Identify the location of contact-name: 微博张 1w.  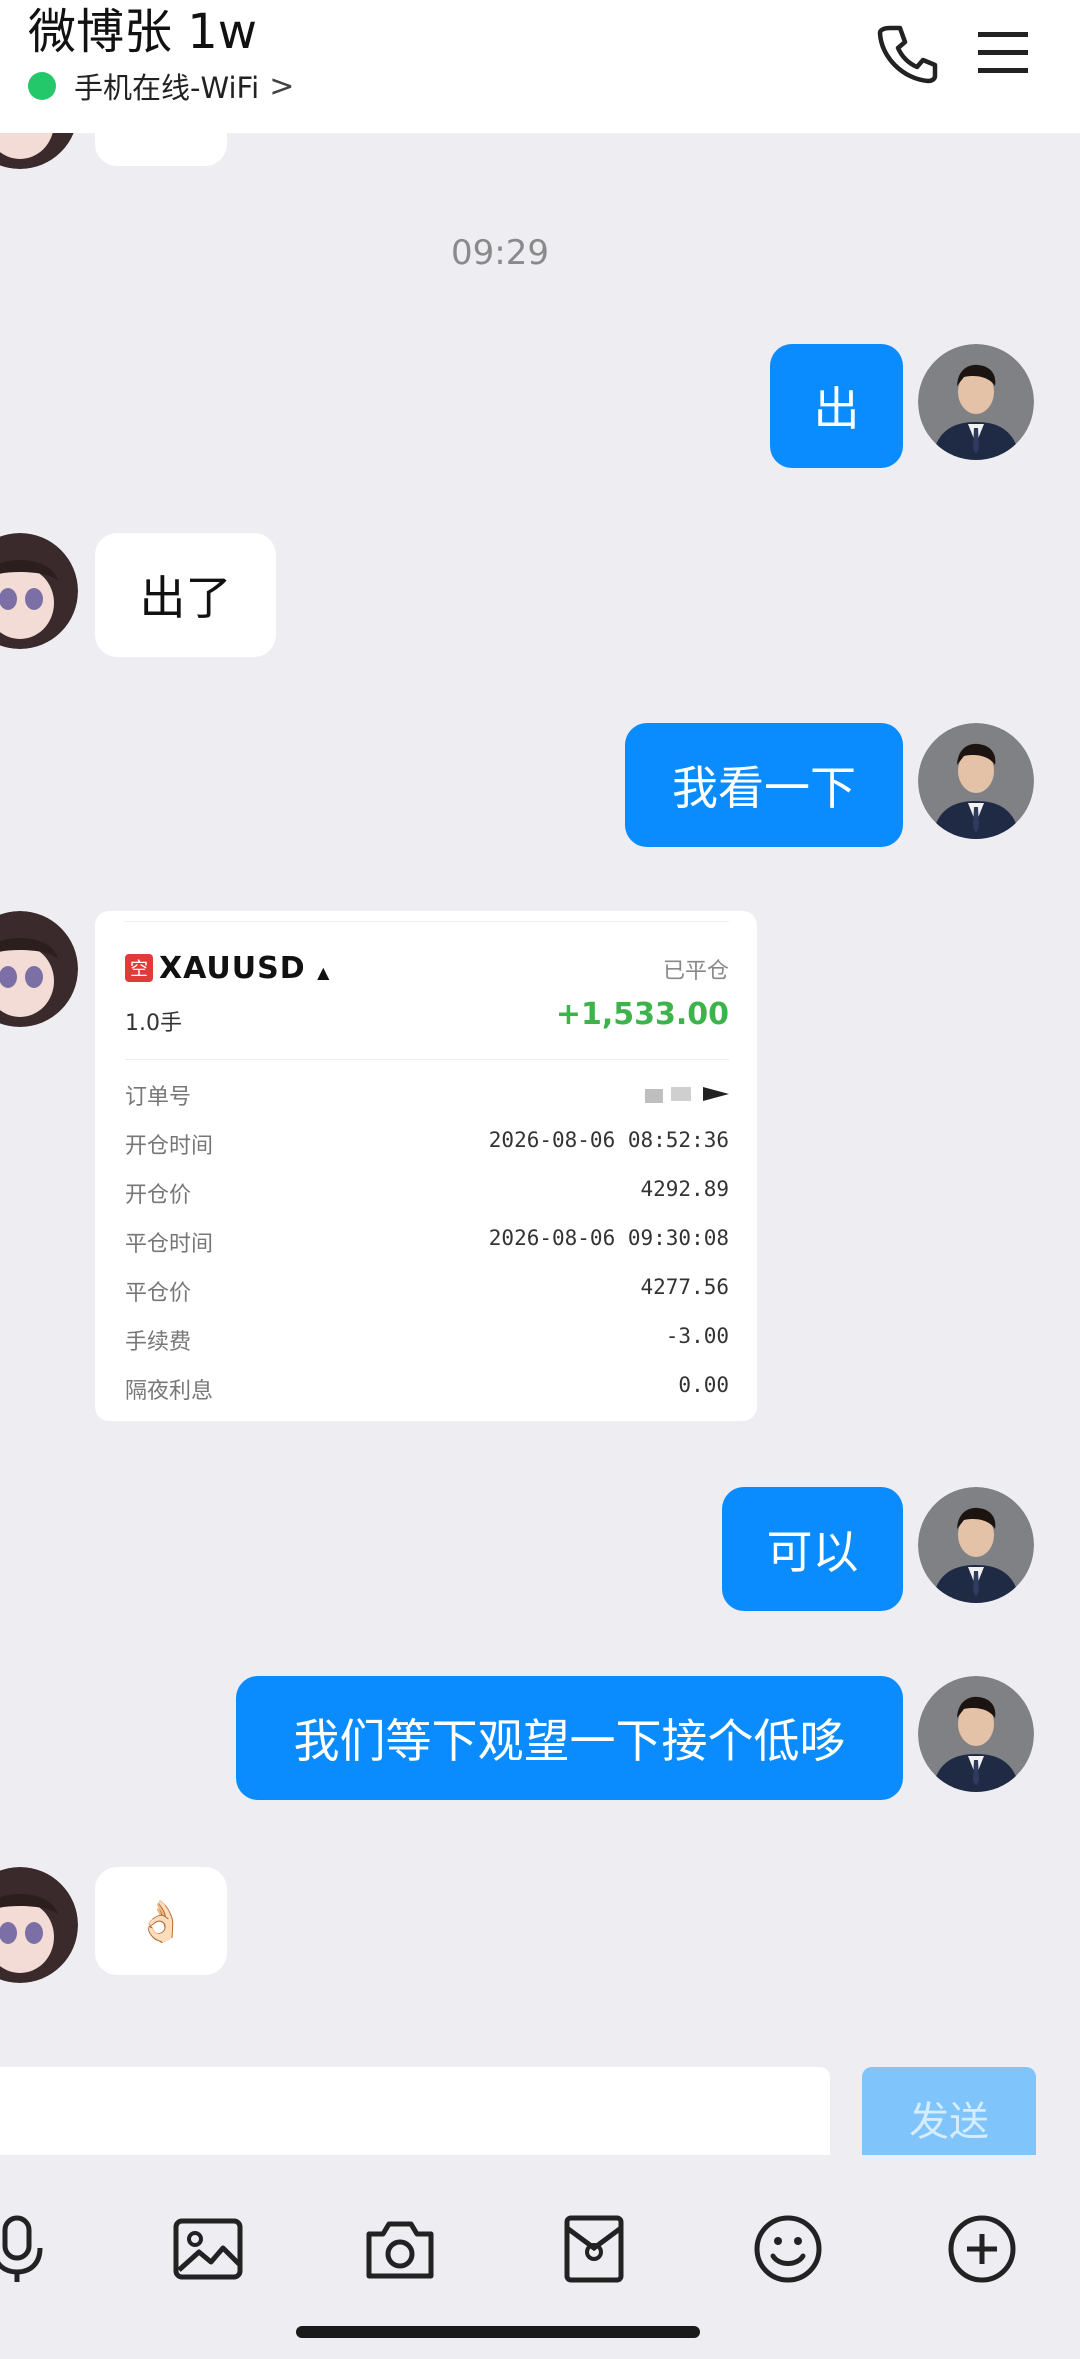
(142, 32).